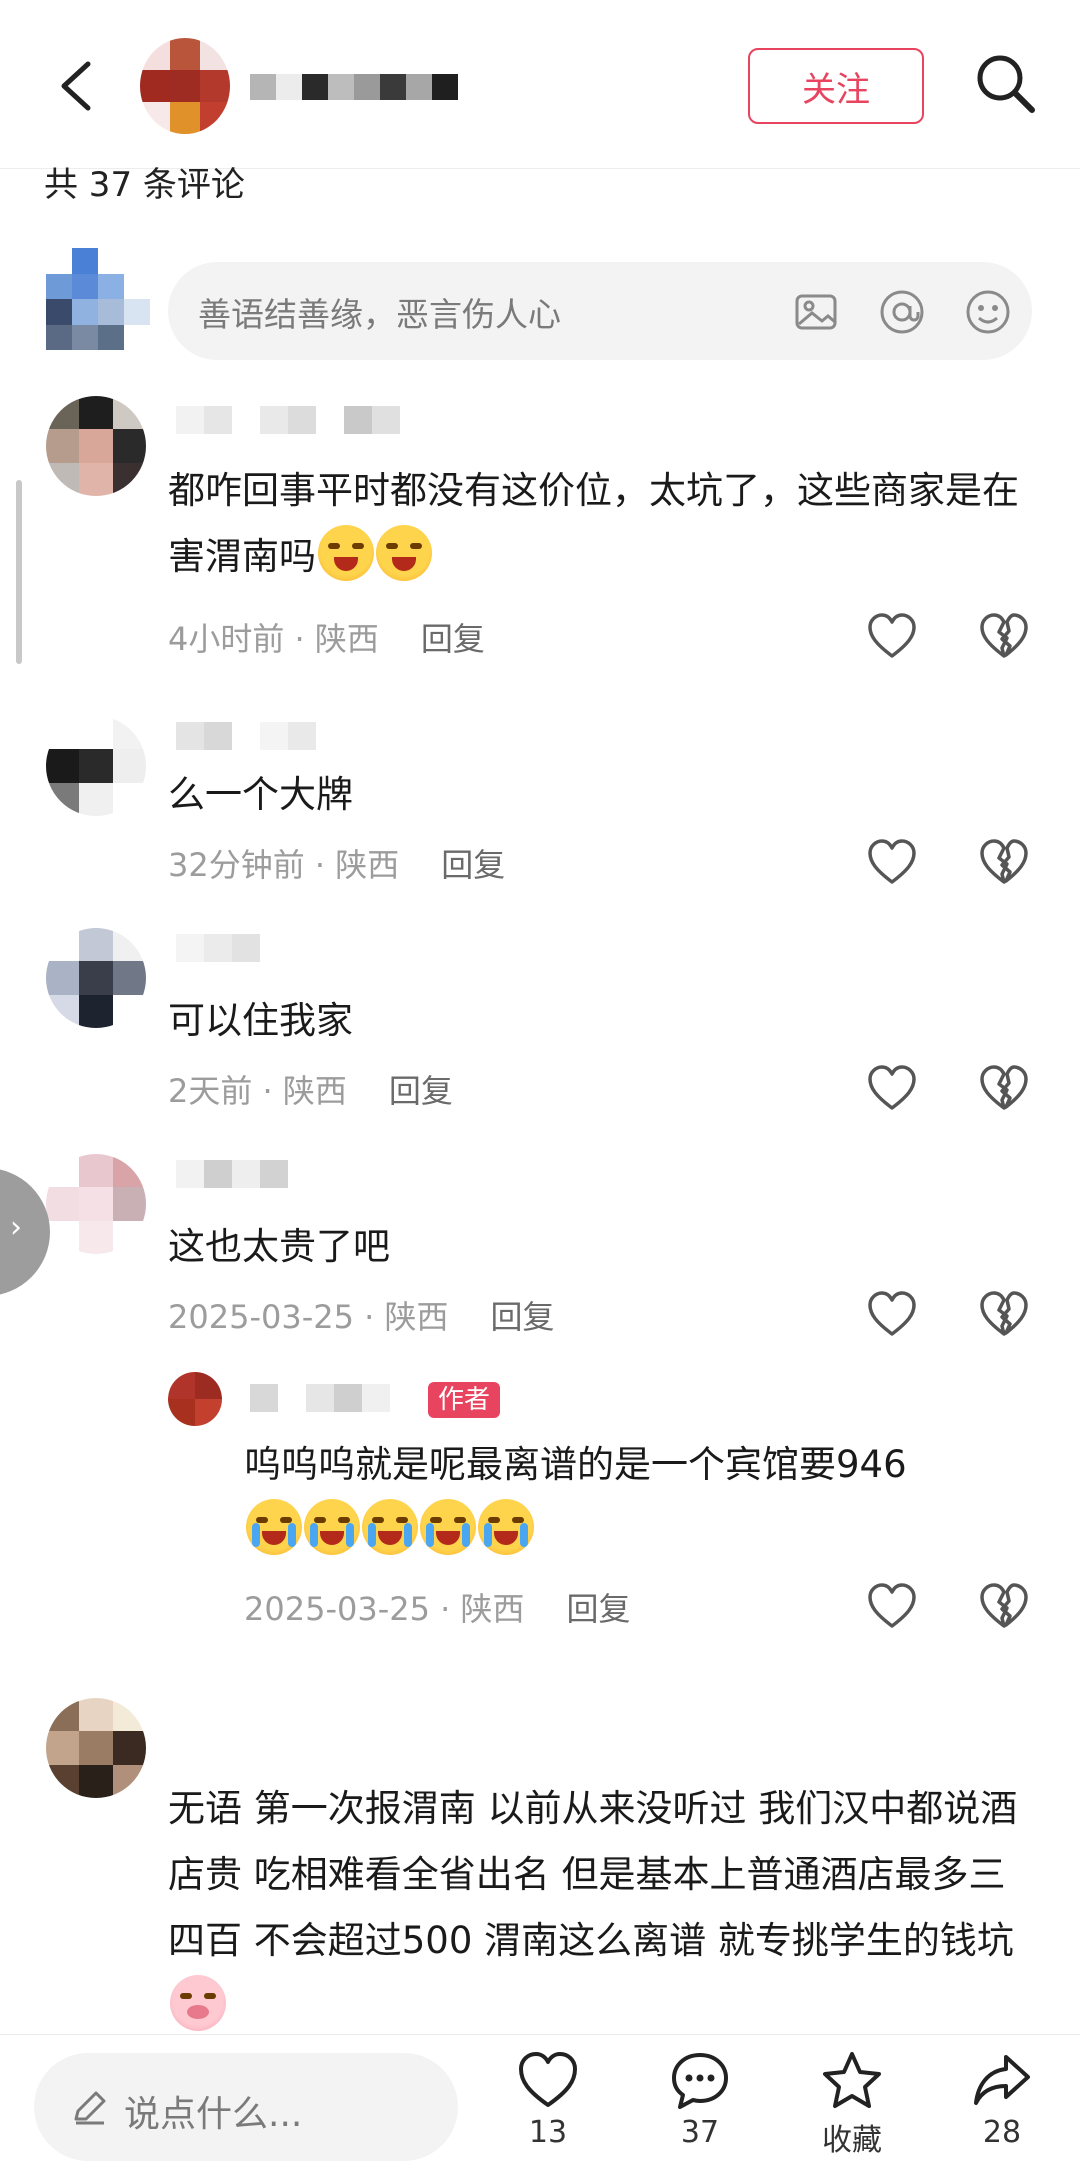 This screenshot has width=1080, height=2177. What do you see at coordinates (608, 524) in the screenshot?
I see `comment-text: 都咋回事平时都没有这价位，太坑了，这些商家是在害渭南吗` at bounding box center [608, 524].